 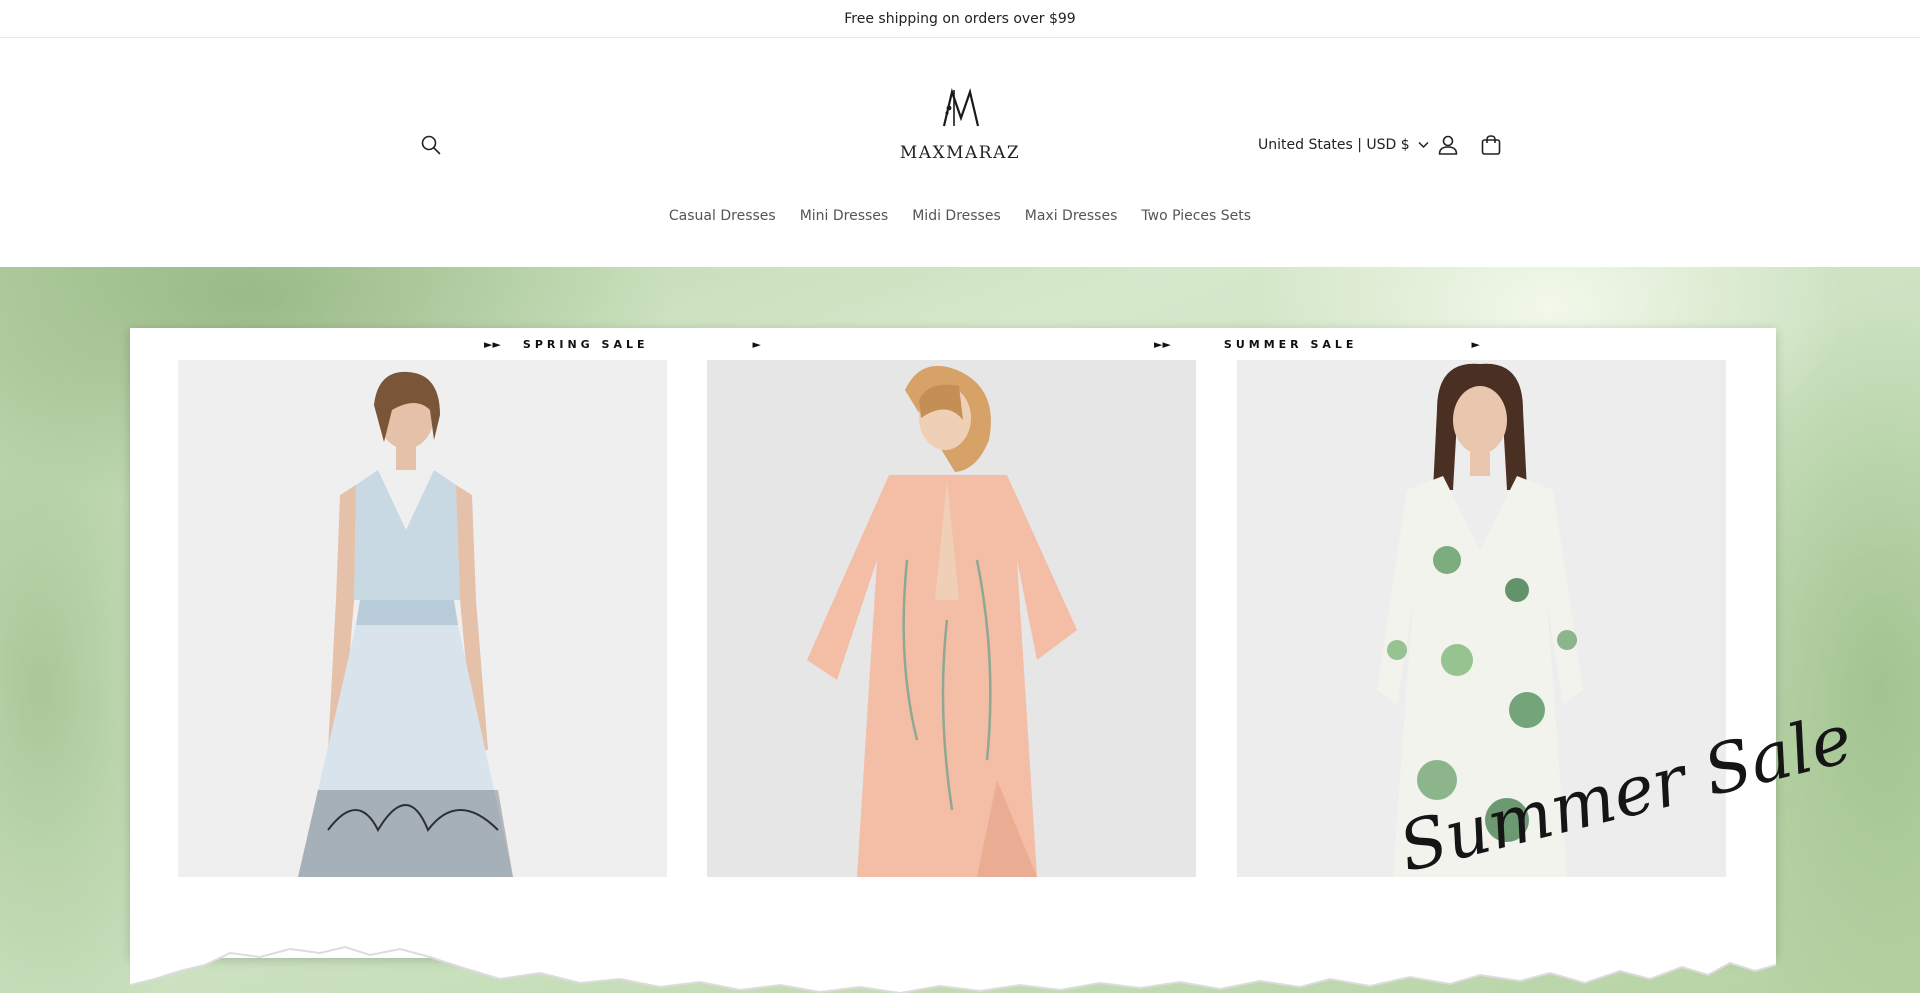 What do you see at coordinates (844, 216) in the screenshot?
I see `nav-item-mini-dresses: Mini Dresses` at bounding box center [844, 216].